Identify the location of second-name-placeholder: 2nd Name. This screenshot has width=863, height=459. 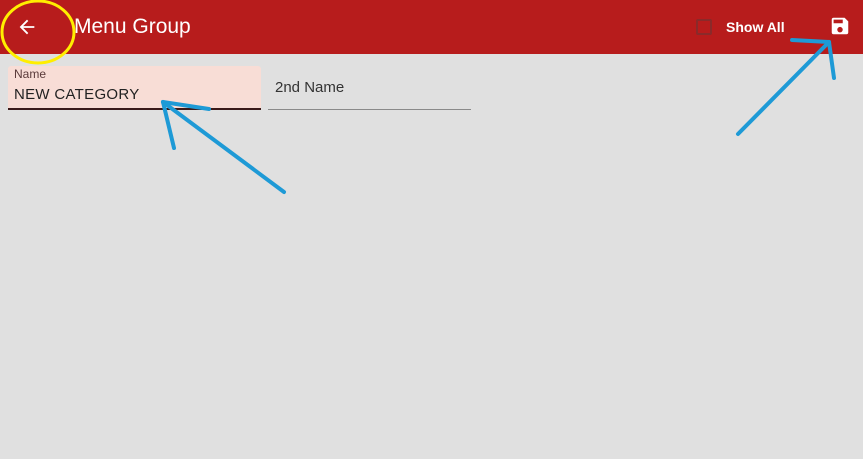
(310, 87).